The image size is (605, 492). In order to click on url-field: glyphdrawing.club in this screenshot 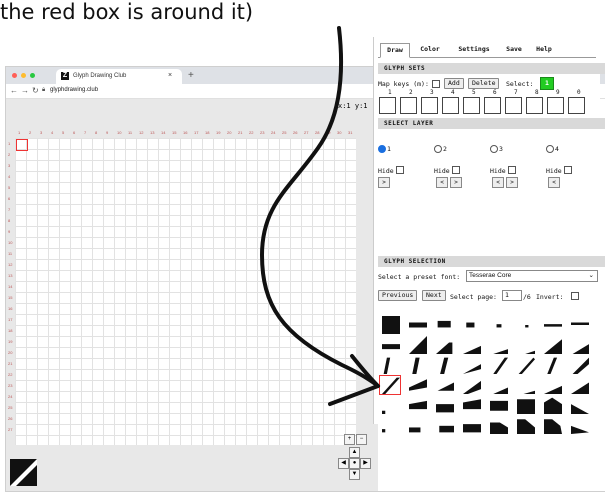, I will do `click(74, 90)`.